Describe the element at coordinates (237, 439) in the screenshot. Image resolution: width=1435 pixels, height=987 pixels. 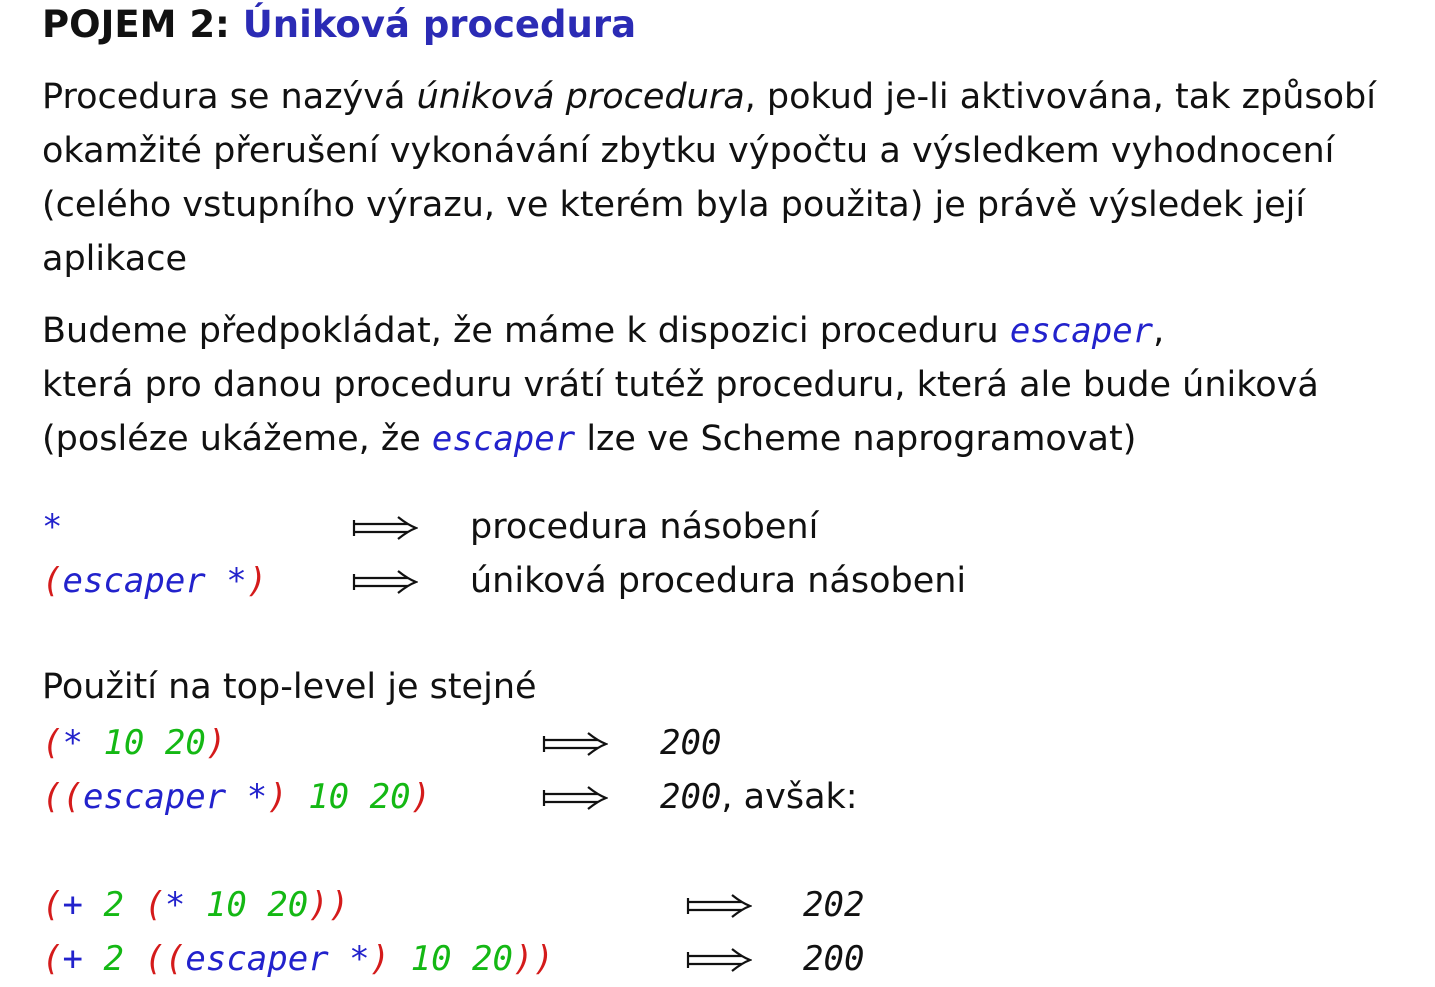
I see `para2-text-3: (posléze ukážeme, že` at that location.